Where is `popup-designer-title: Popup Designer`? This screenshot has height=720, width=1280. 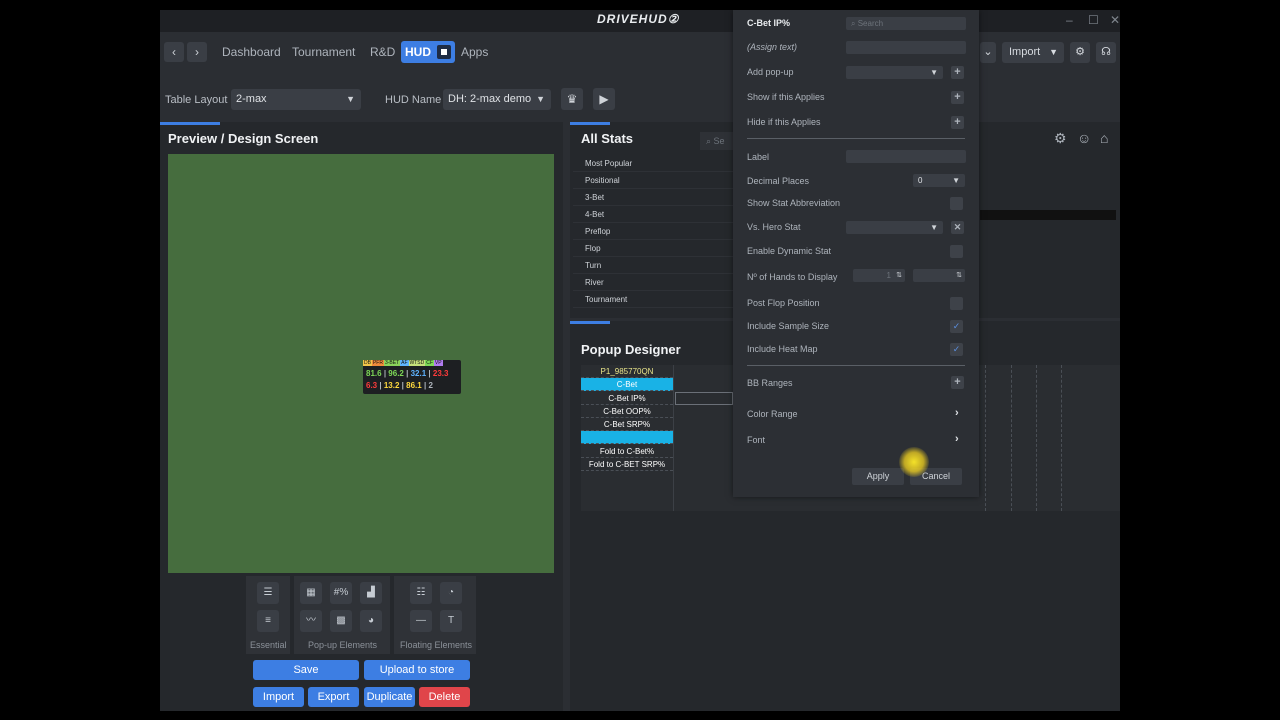 popup-designer-title: Popup Designer is located at coordinates (631, 349).